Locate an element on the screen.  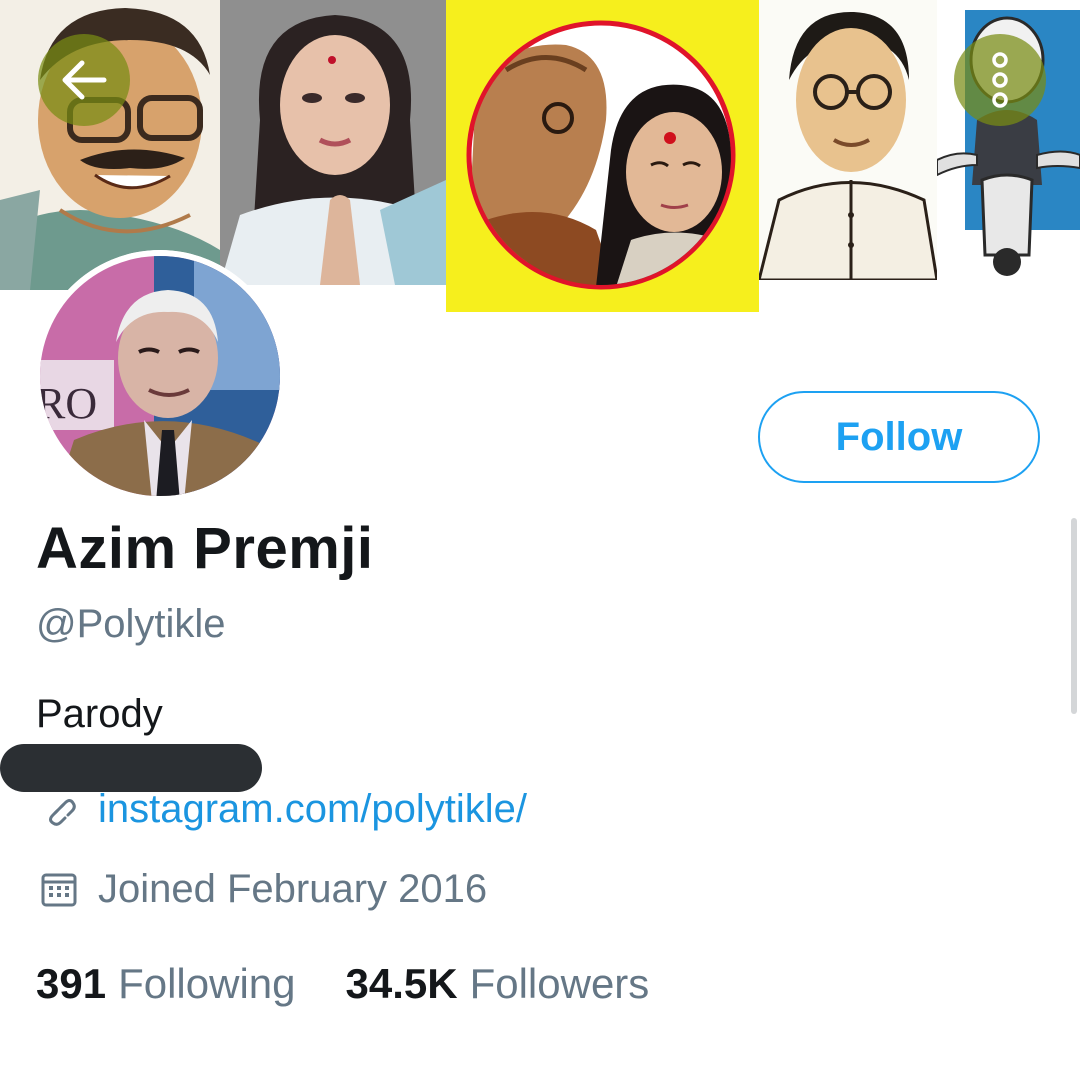
back-button is located at coordinates (84, 80).